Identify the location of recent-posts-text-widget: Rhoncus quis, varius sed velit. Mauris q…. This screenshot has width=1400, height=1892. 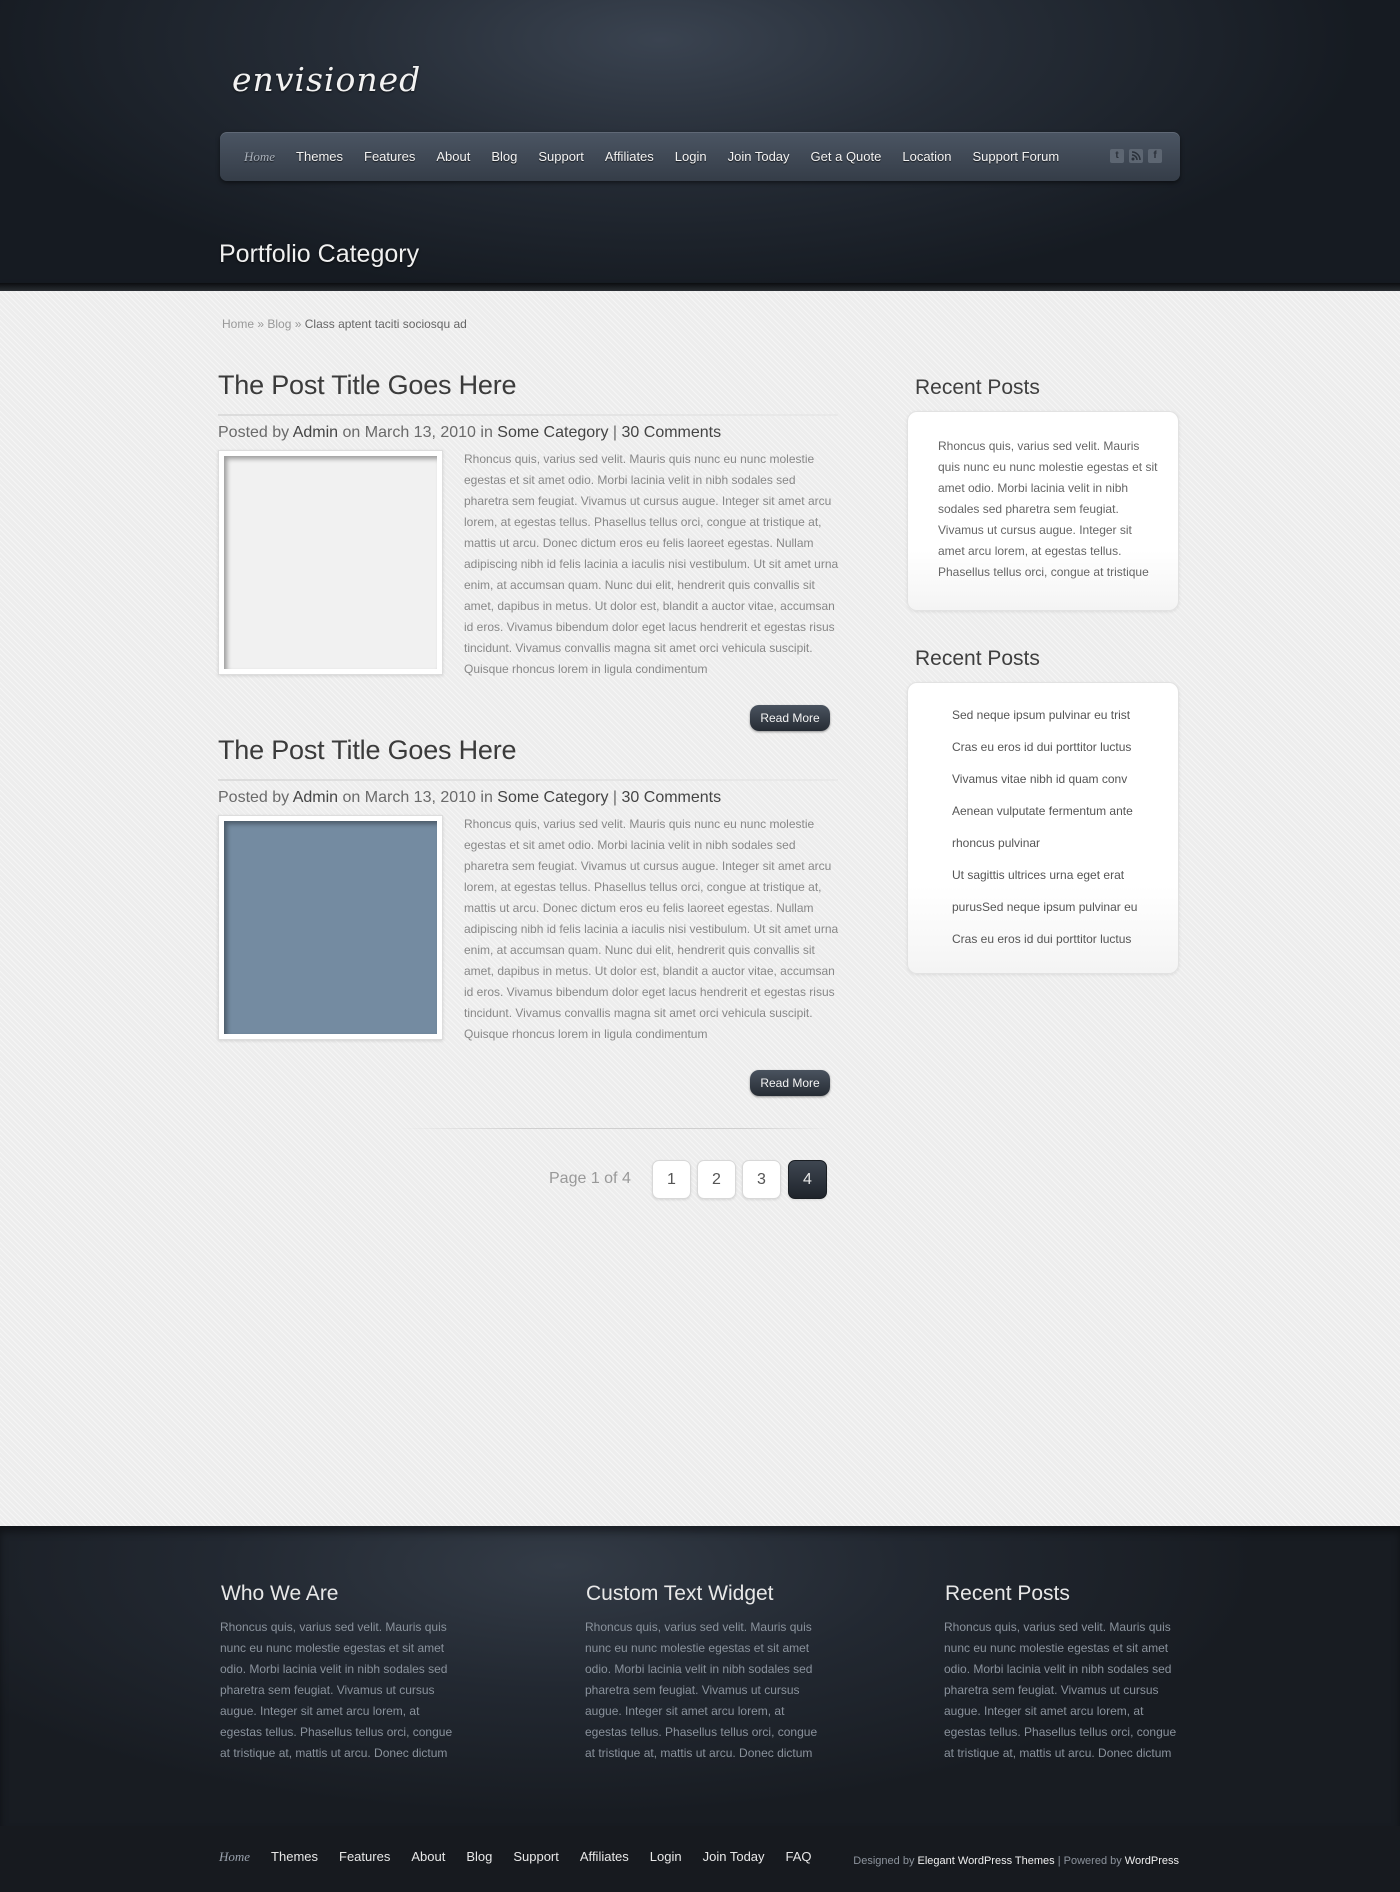
(1043, 511).